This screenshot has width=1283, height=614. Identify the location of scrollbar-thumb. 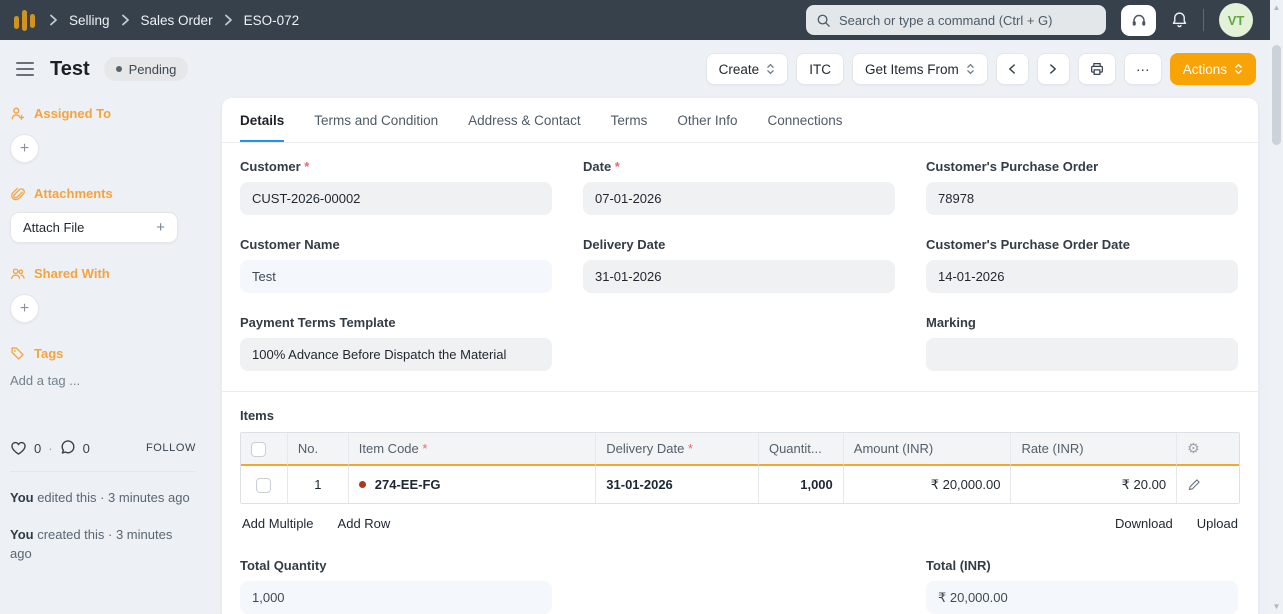
(1276, 95).